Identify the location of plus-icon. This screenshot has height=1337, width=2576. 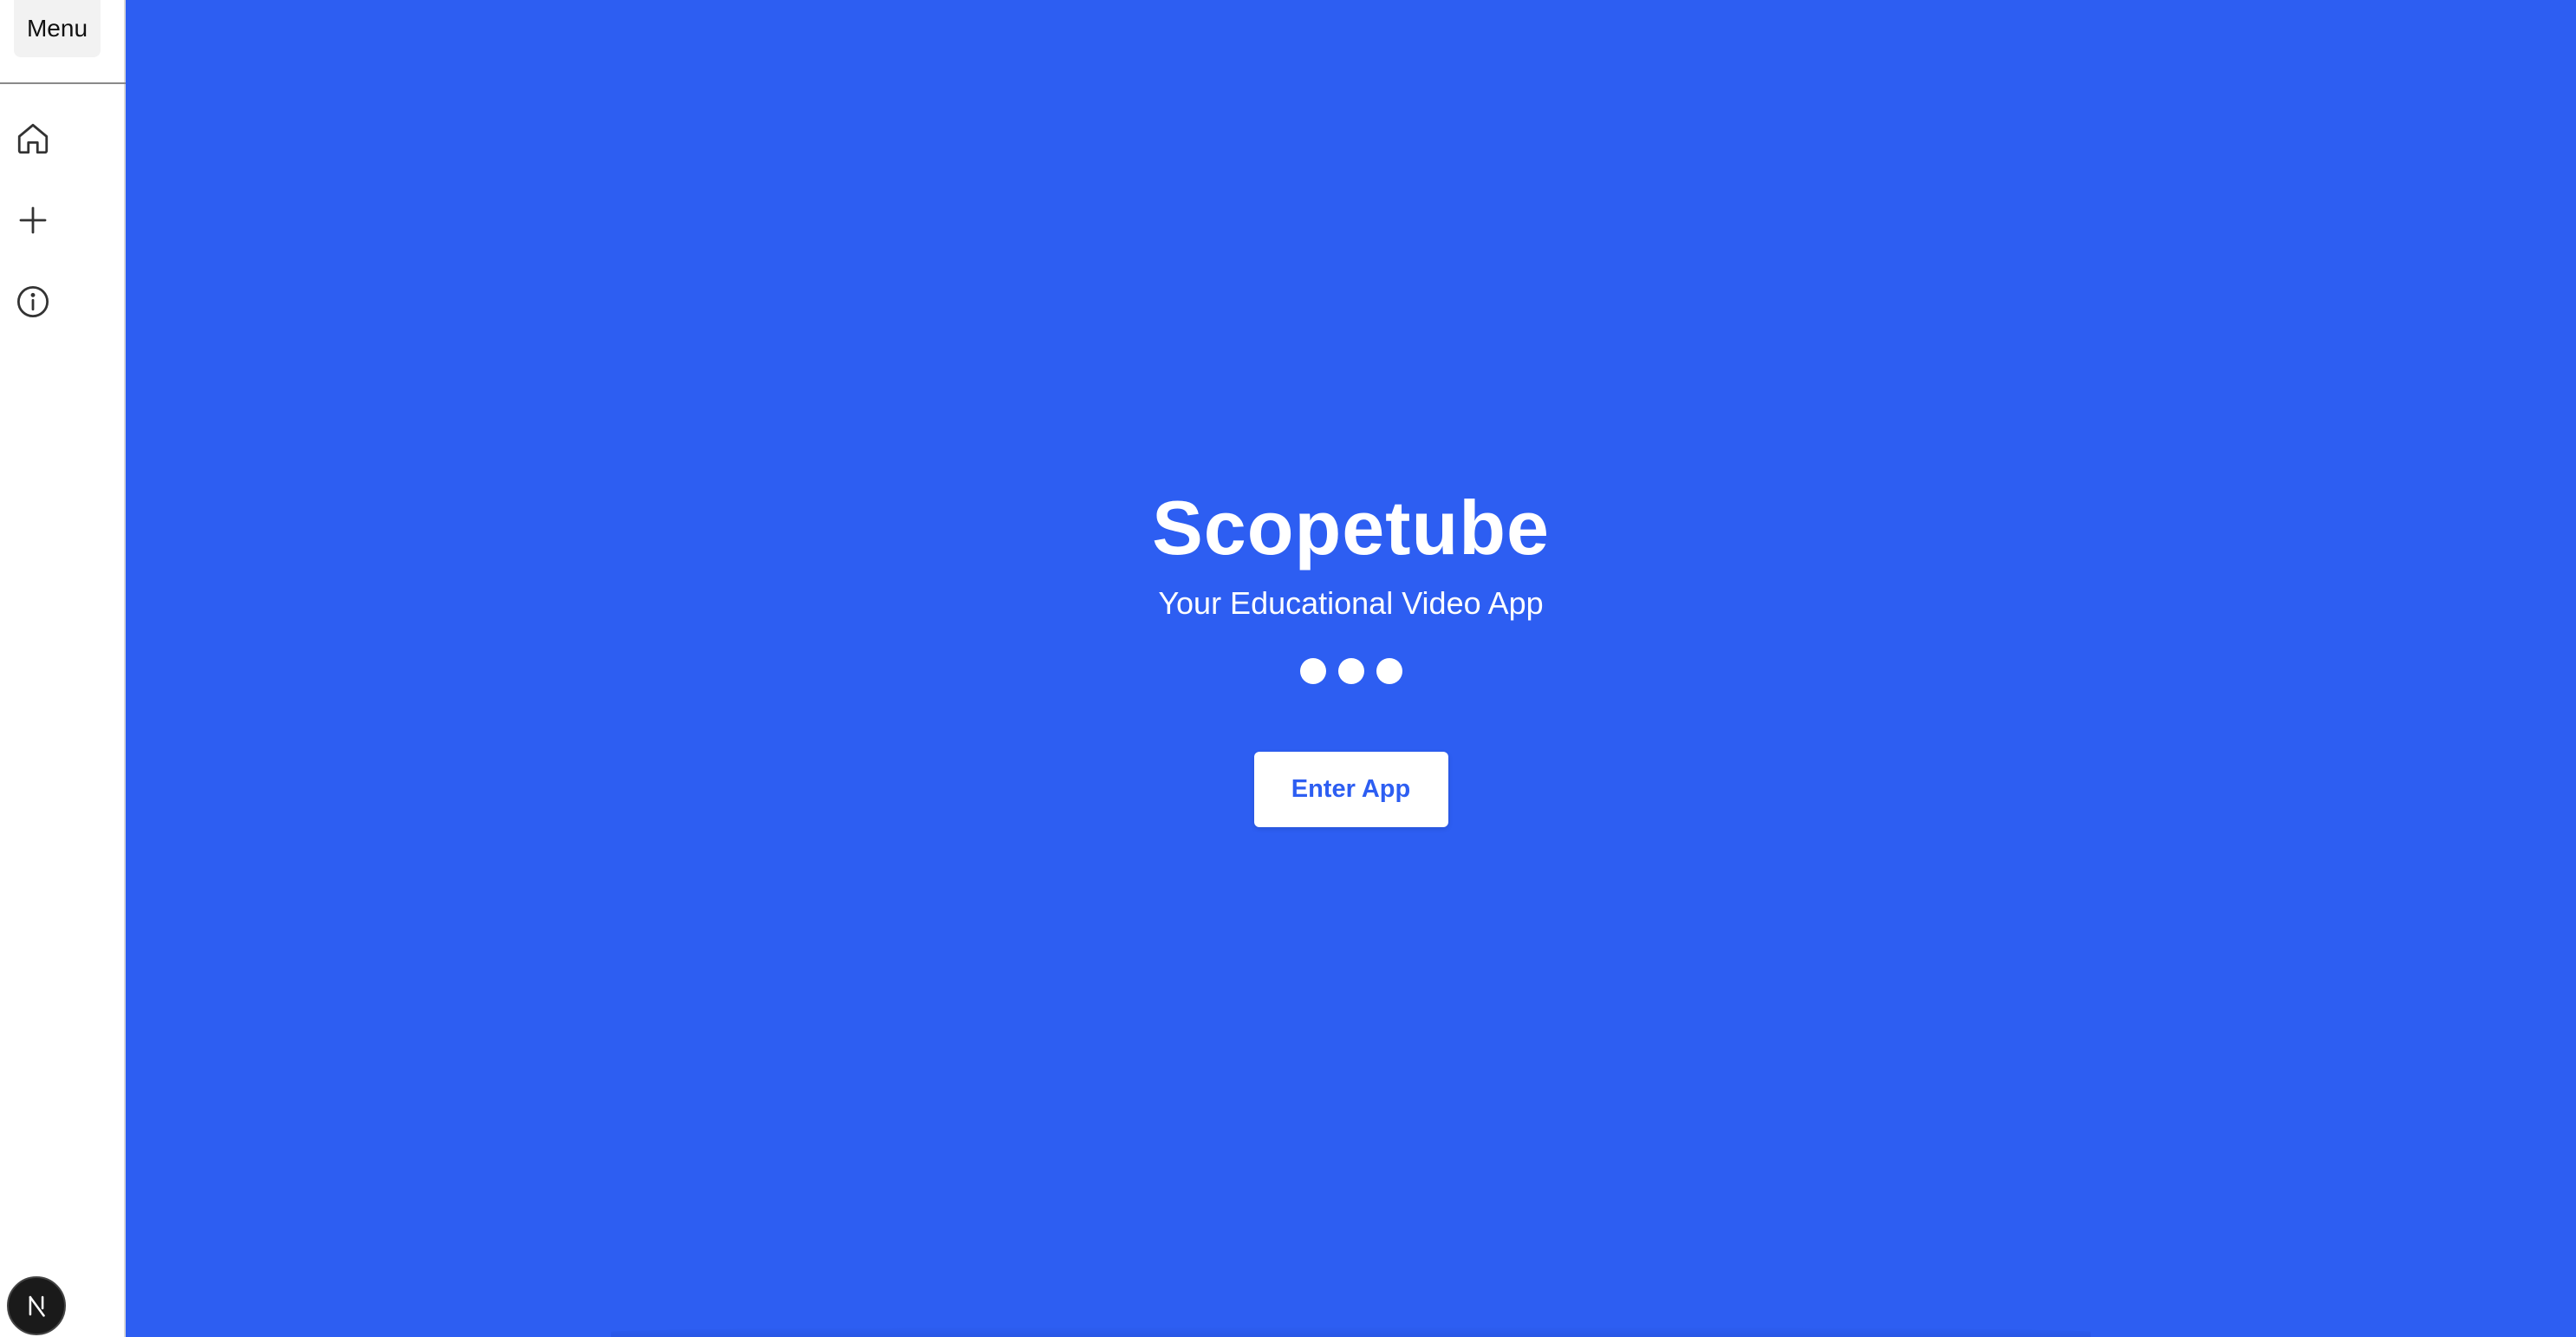
(33, 220).